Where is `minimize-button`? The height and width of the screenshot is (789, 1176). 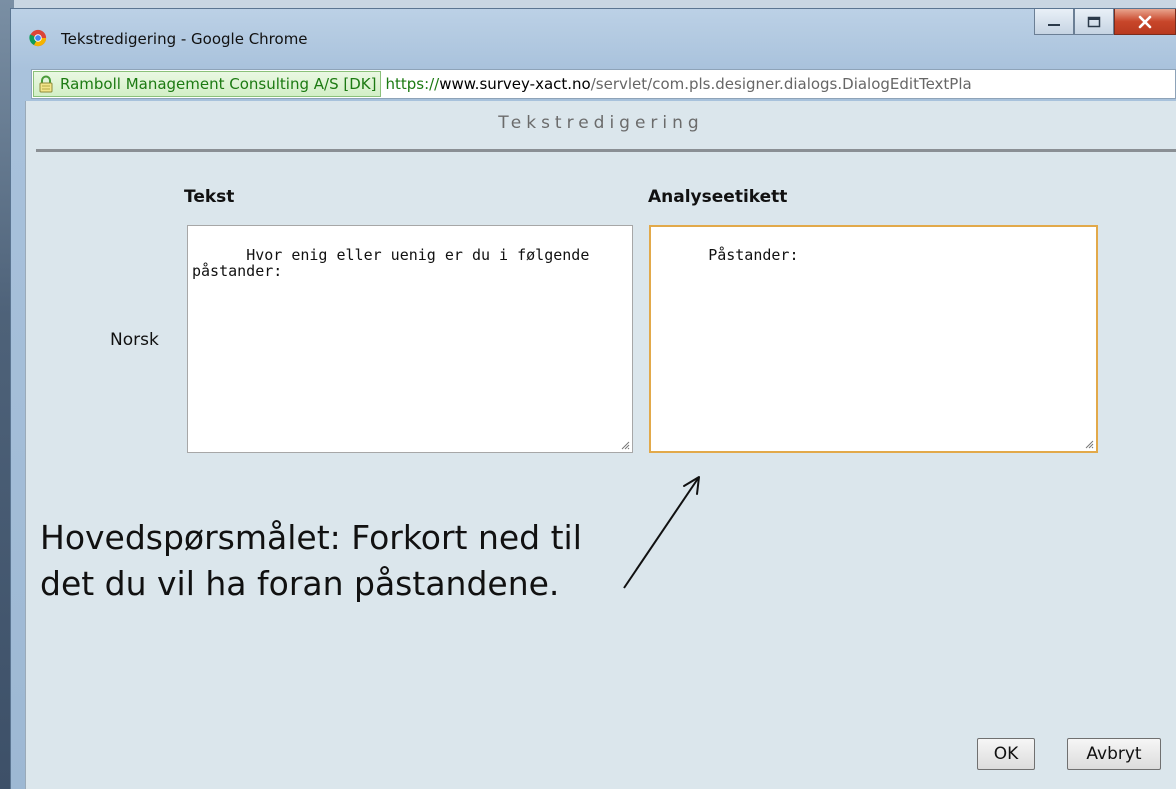
minimize-button is located at coordinates (1054, 22).